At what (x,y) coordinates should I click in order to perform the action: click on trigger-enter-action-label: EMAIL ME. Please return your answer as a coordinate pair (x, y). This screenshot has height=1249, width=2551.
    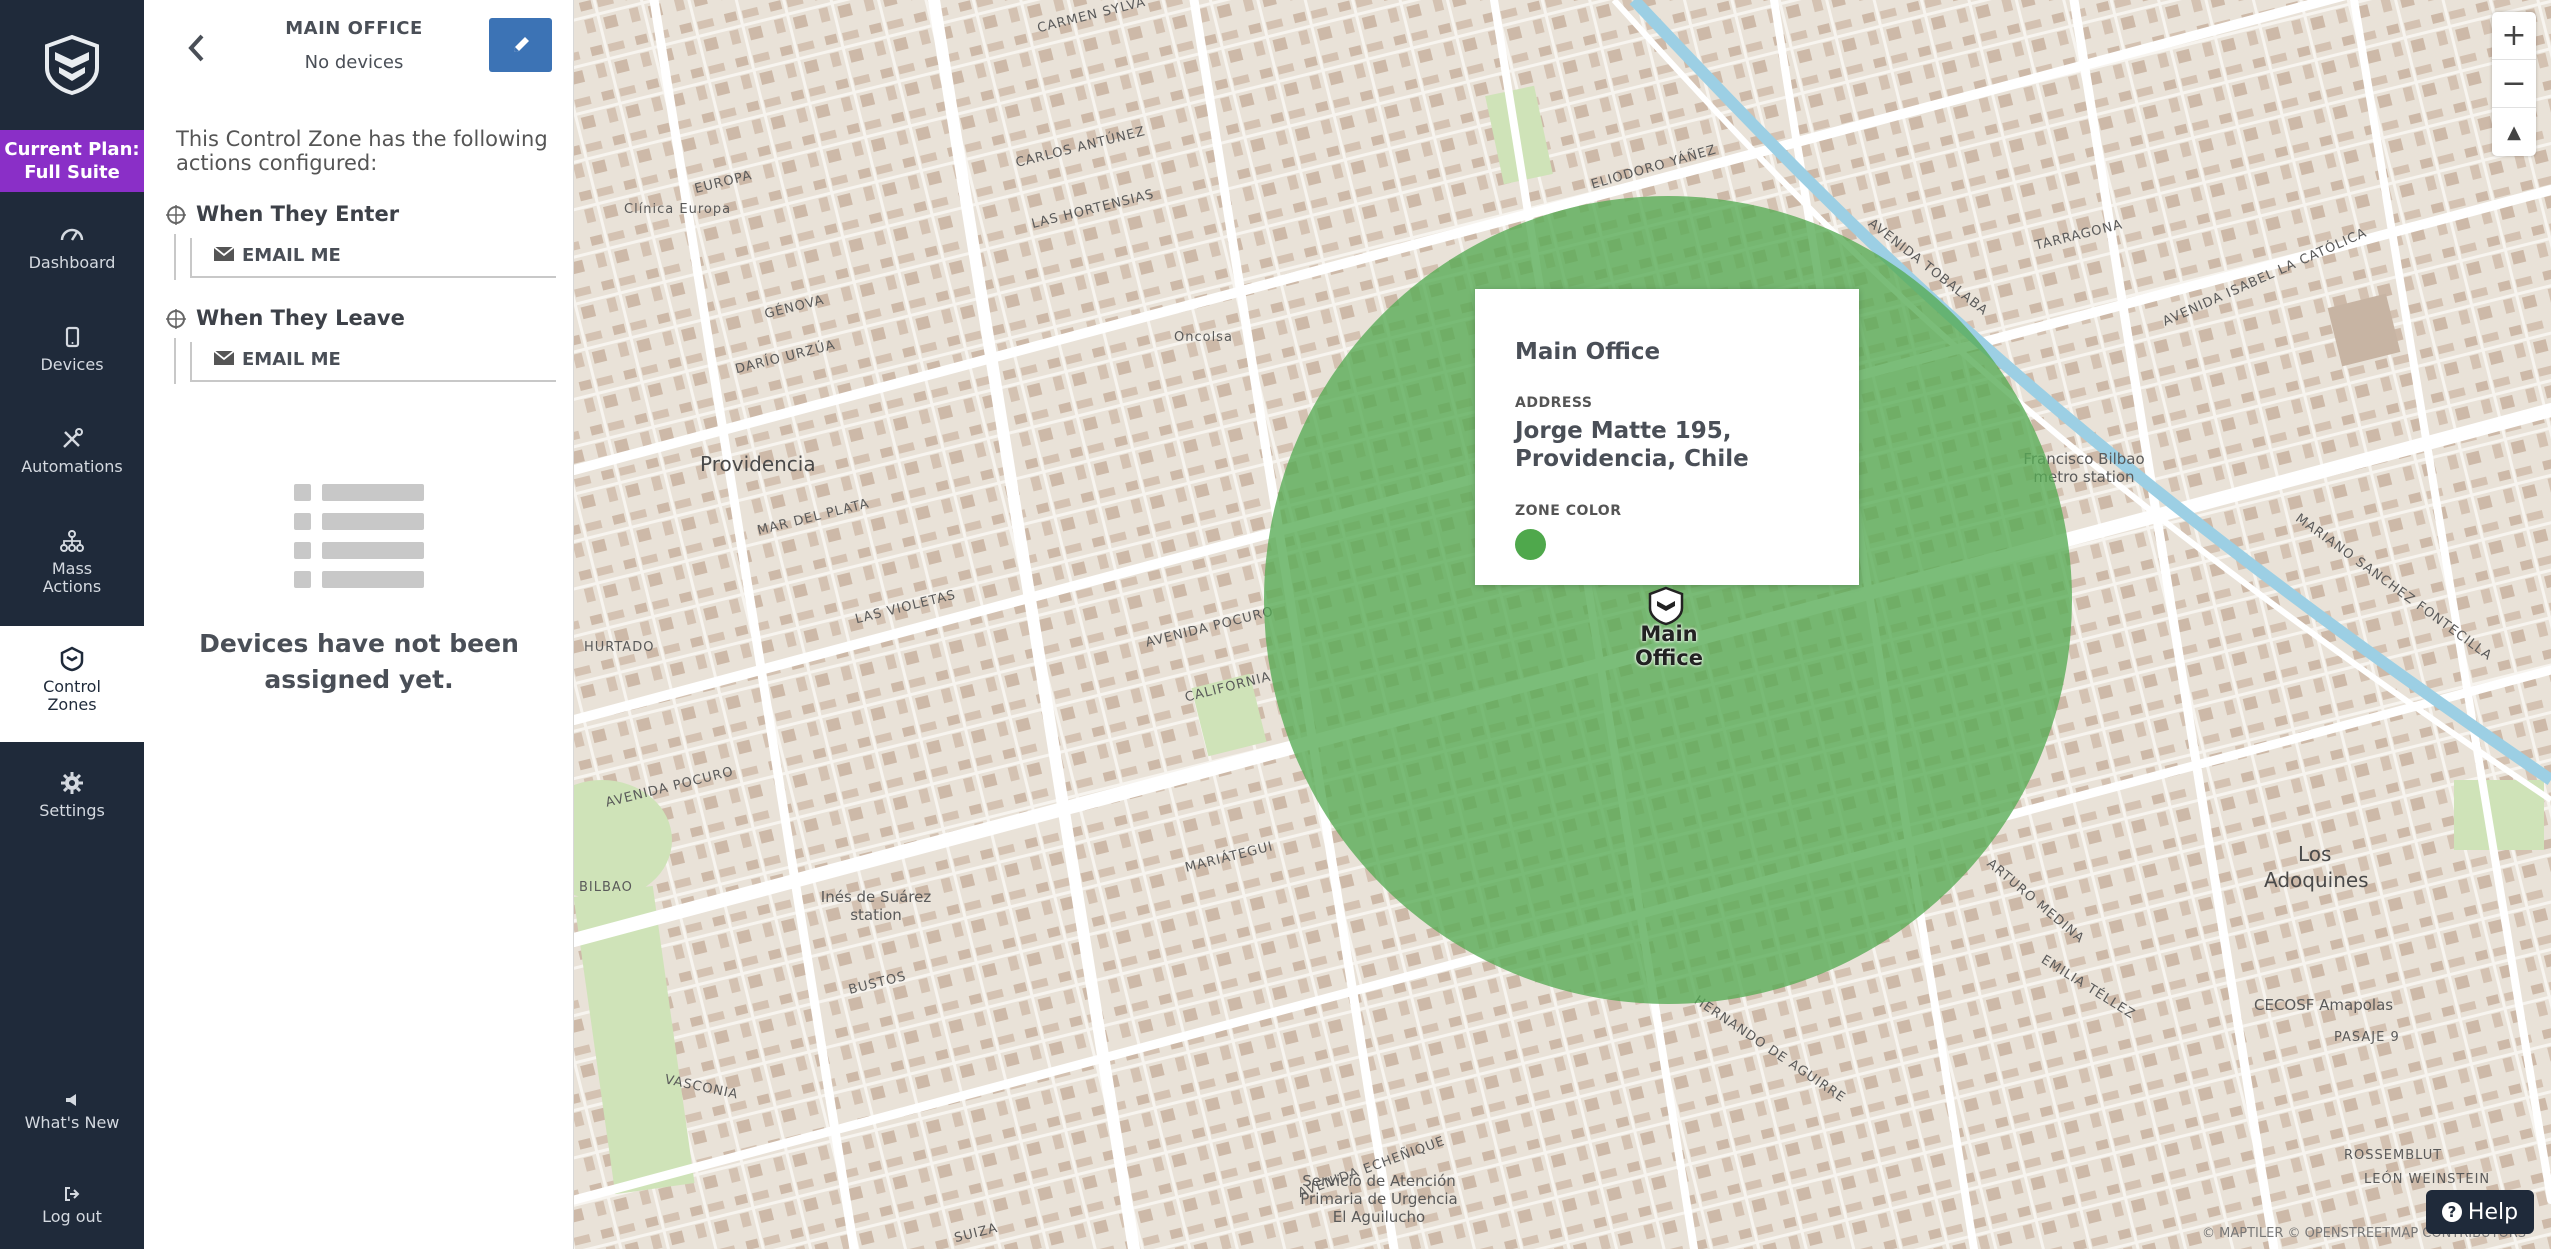
    Looking at the image, I should click on (291, 255).